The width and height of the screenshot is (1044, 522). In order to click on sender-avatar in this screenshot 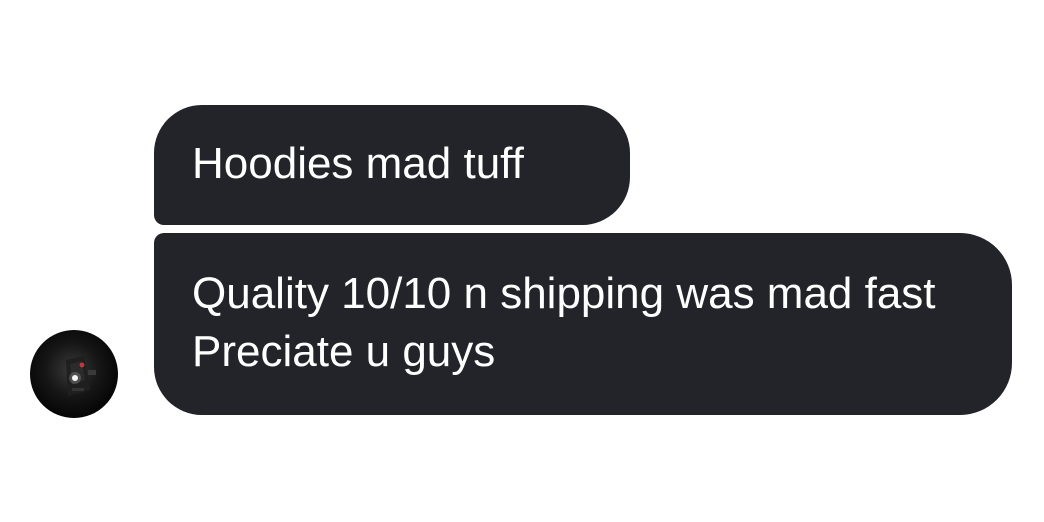, I will do `click(74, 374)`.